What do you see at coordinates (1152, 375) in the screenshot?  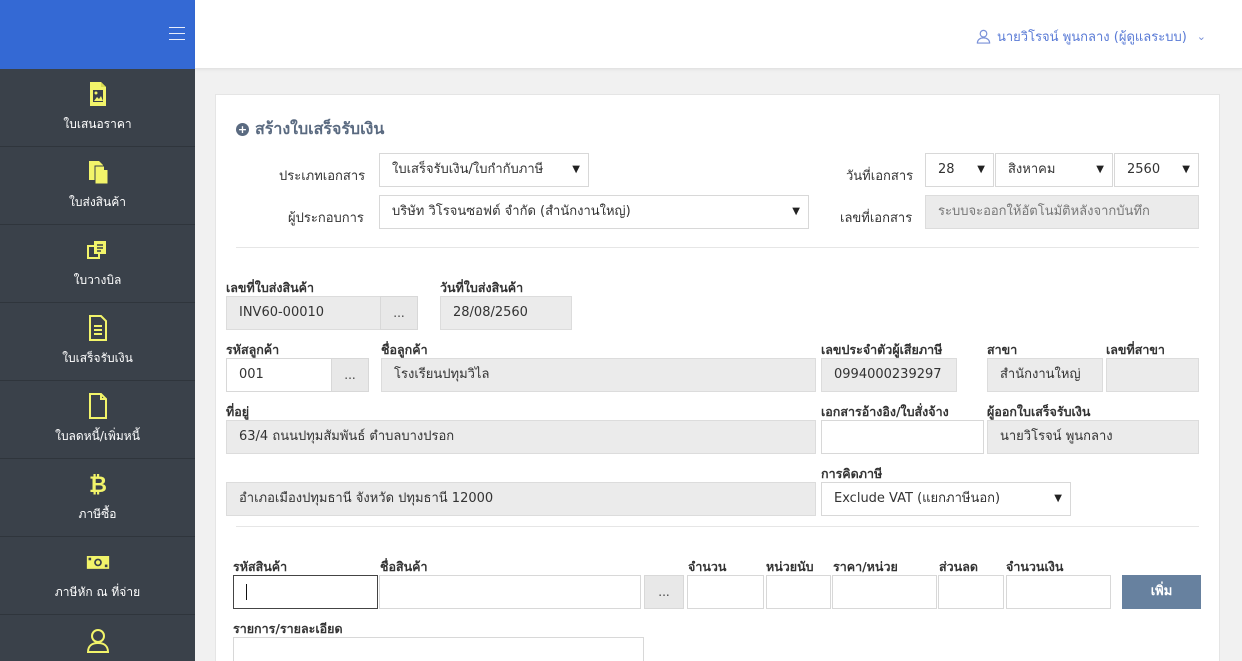 I see `branch-no-field` at bounding box center [1152, 375].